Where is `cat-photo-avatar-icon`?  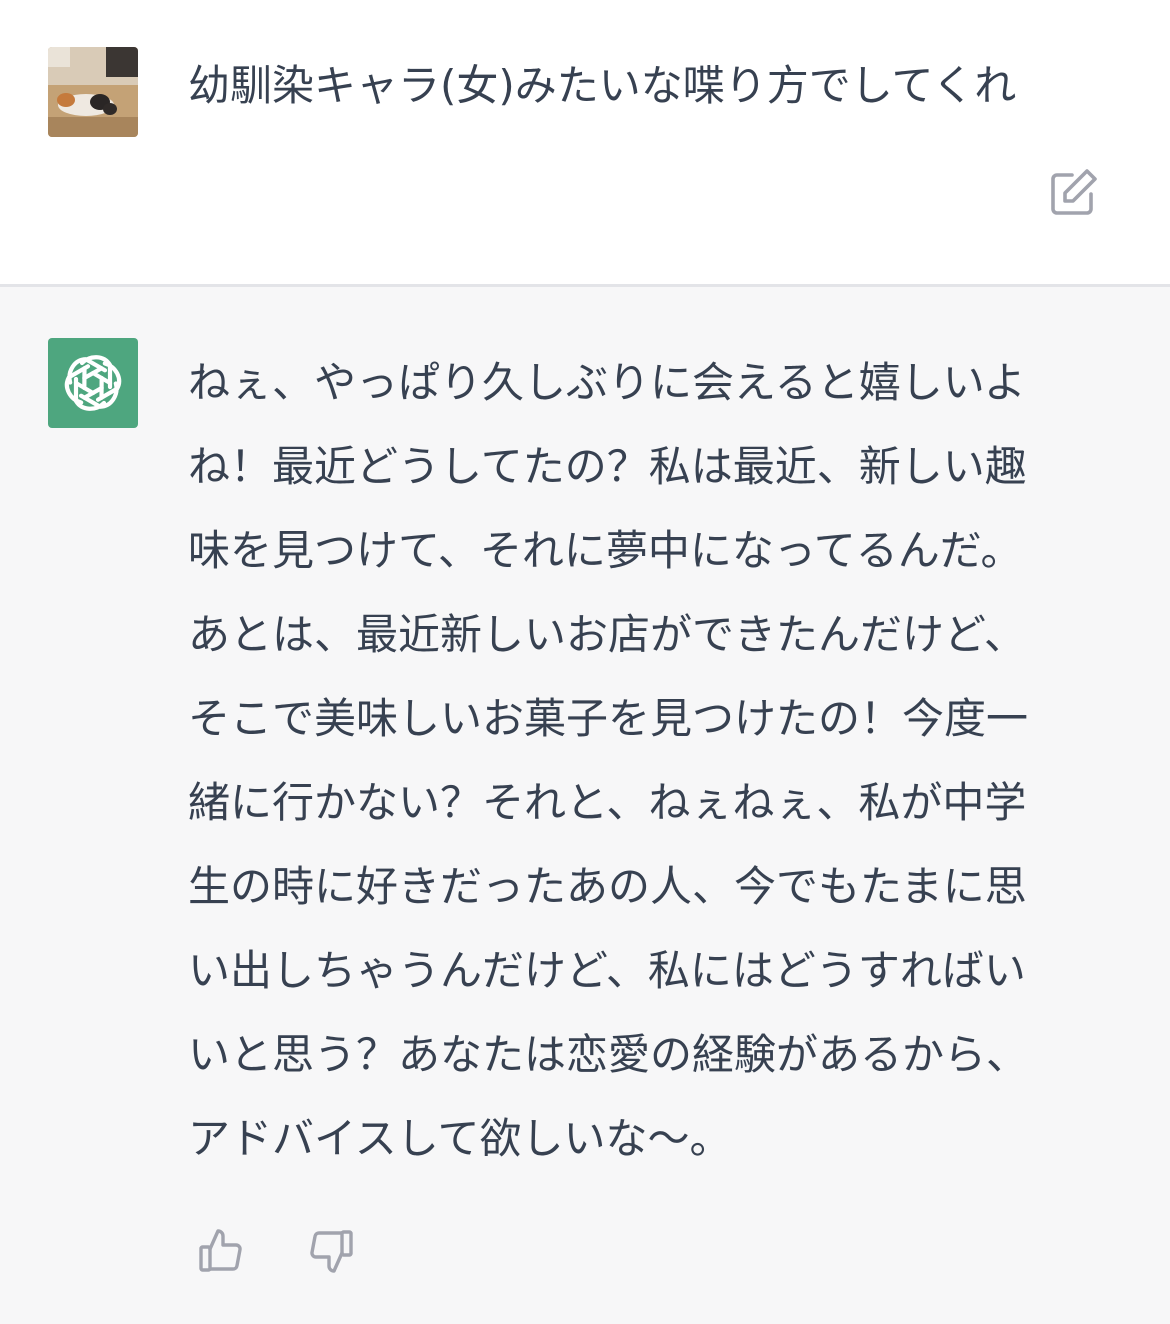 cat-photo-avatar-icon is located at coordinates (93, 92).